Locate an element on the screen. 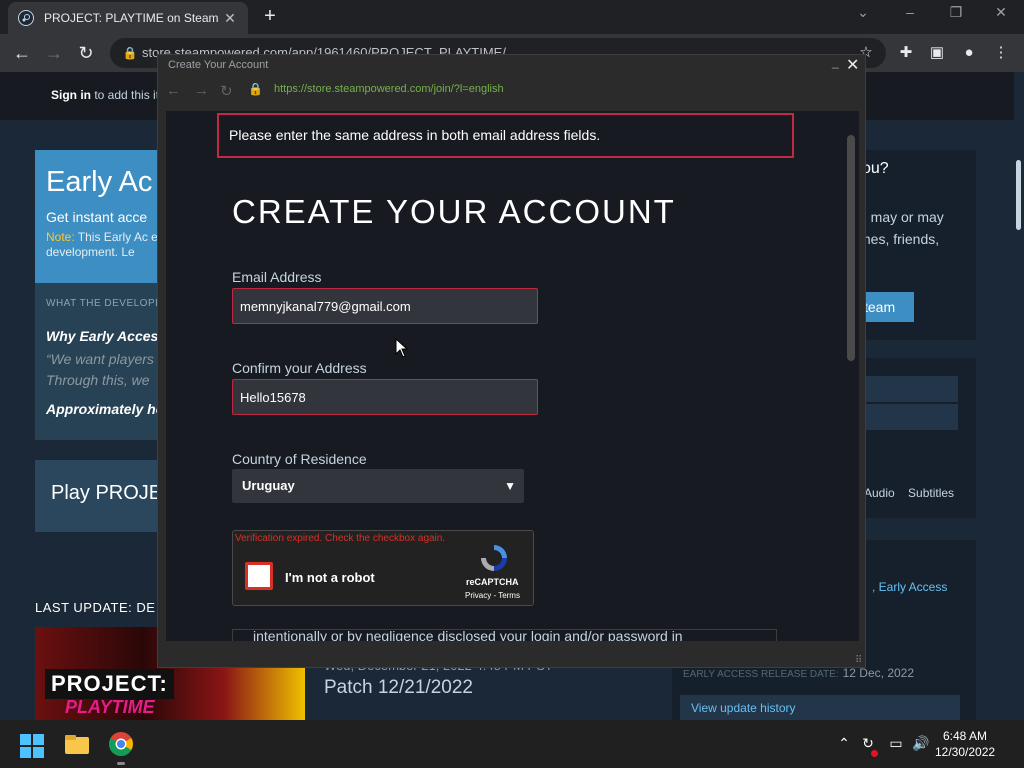  restore-icon: ❐ is located at coordinates (956, 12).